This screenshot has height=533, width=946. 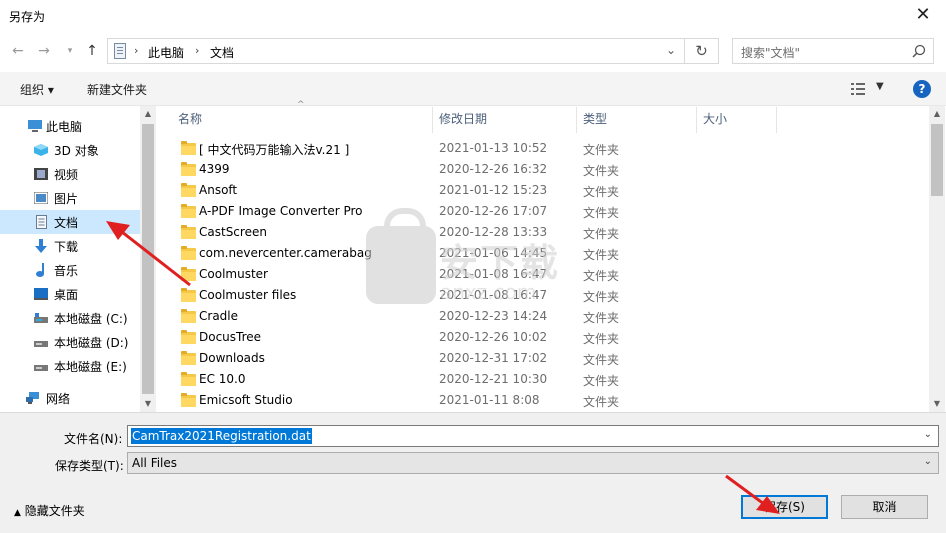 I want to click on file-name: Downloads, so click(x=232, y=358).